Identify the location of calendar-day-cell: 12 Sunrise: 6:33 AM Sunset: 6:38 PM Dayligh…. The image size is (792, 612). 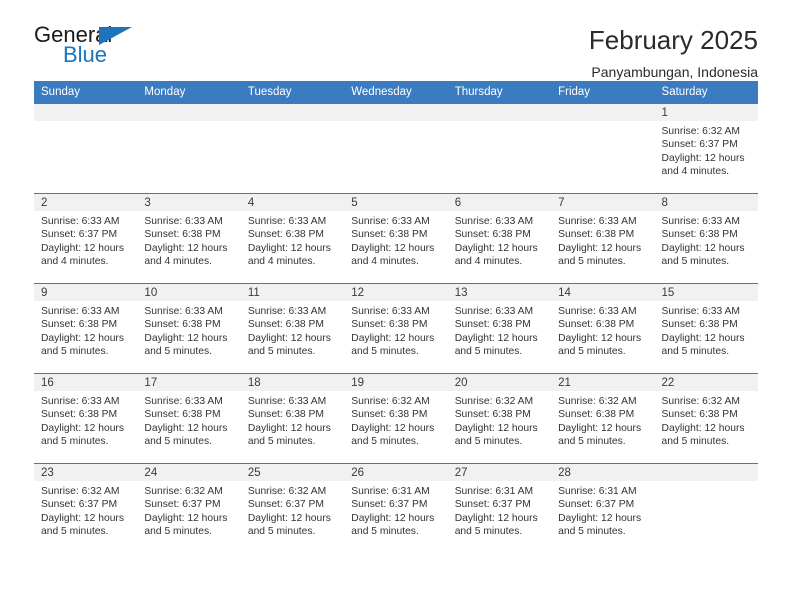
(396, 328).